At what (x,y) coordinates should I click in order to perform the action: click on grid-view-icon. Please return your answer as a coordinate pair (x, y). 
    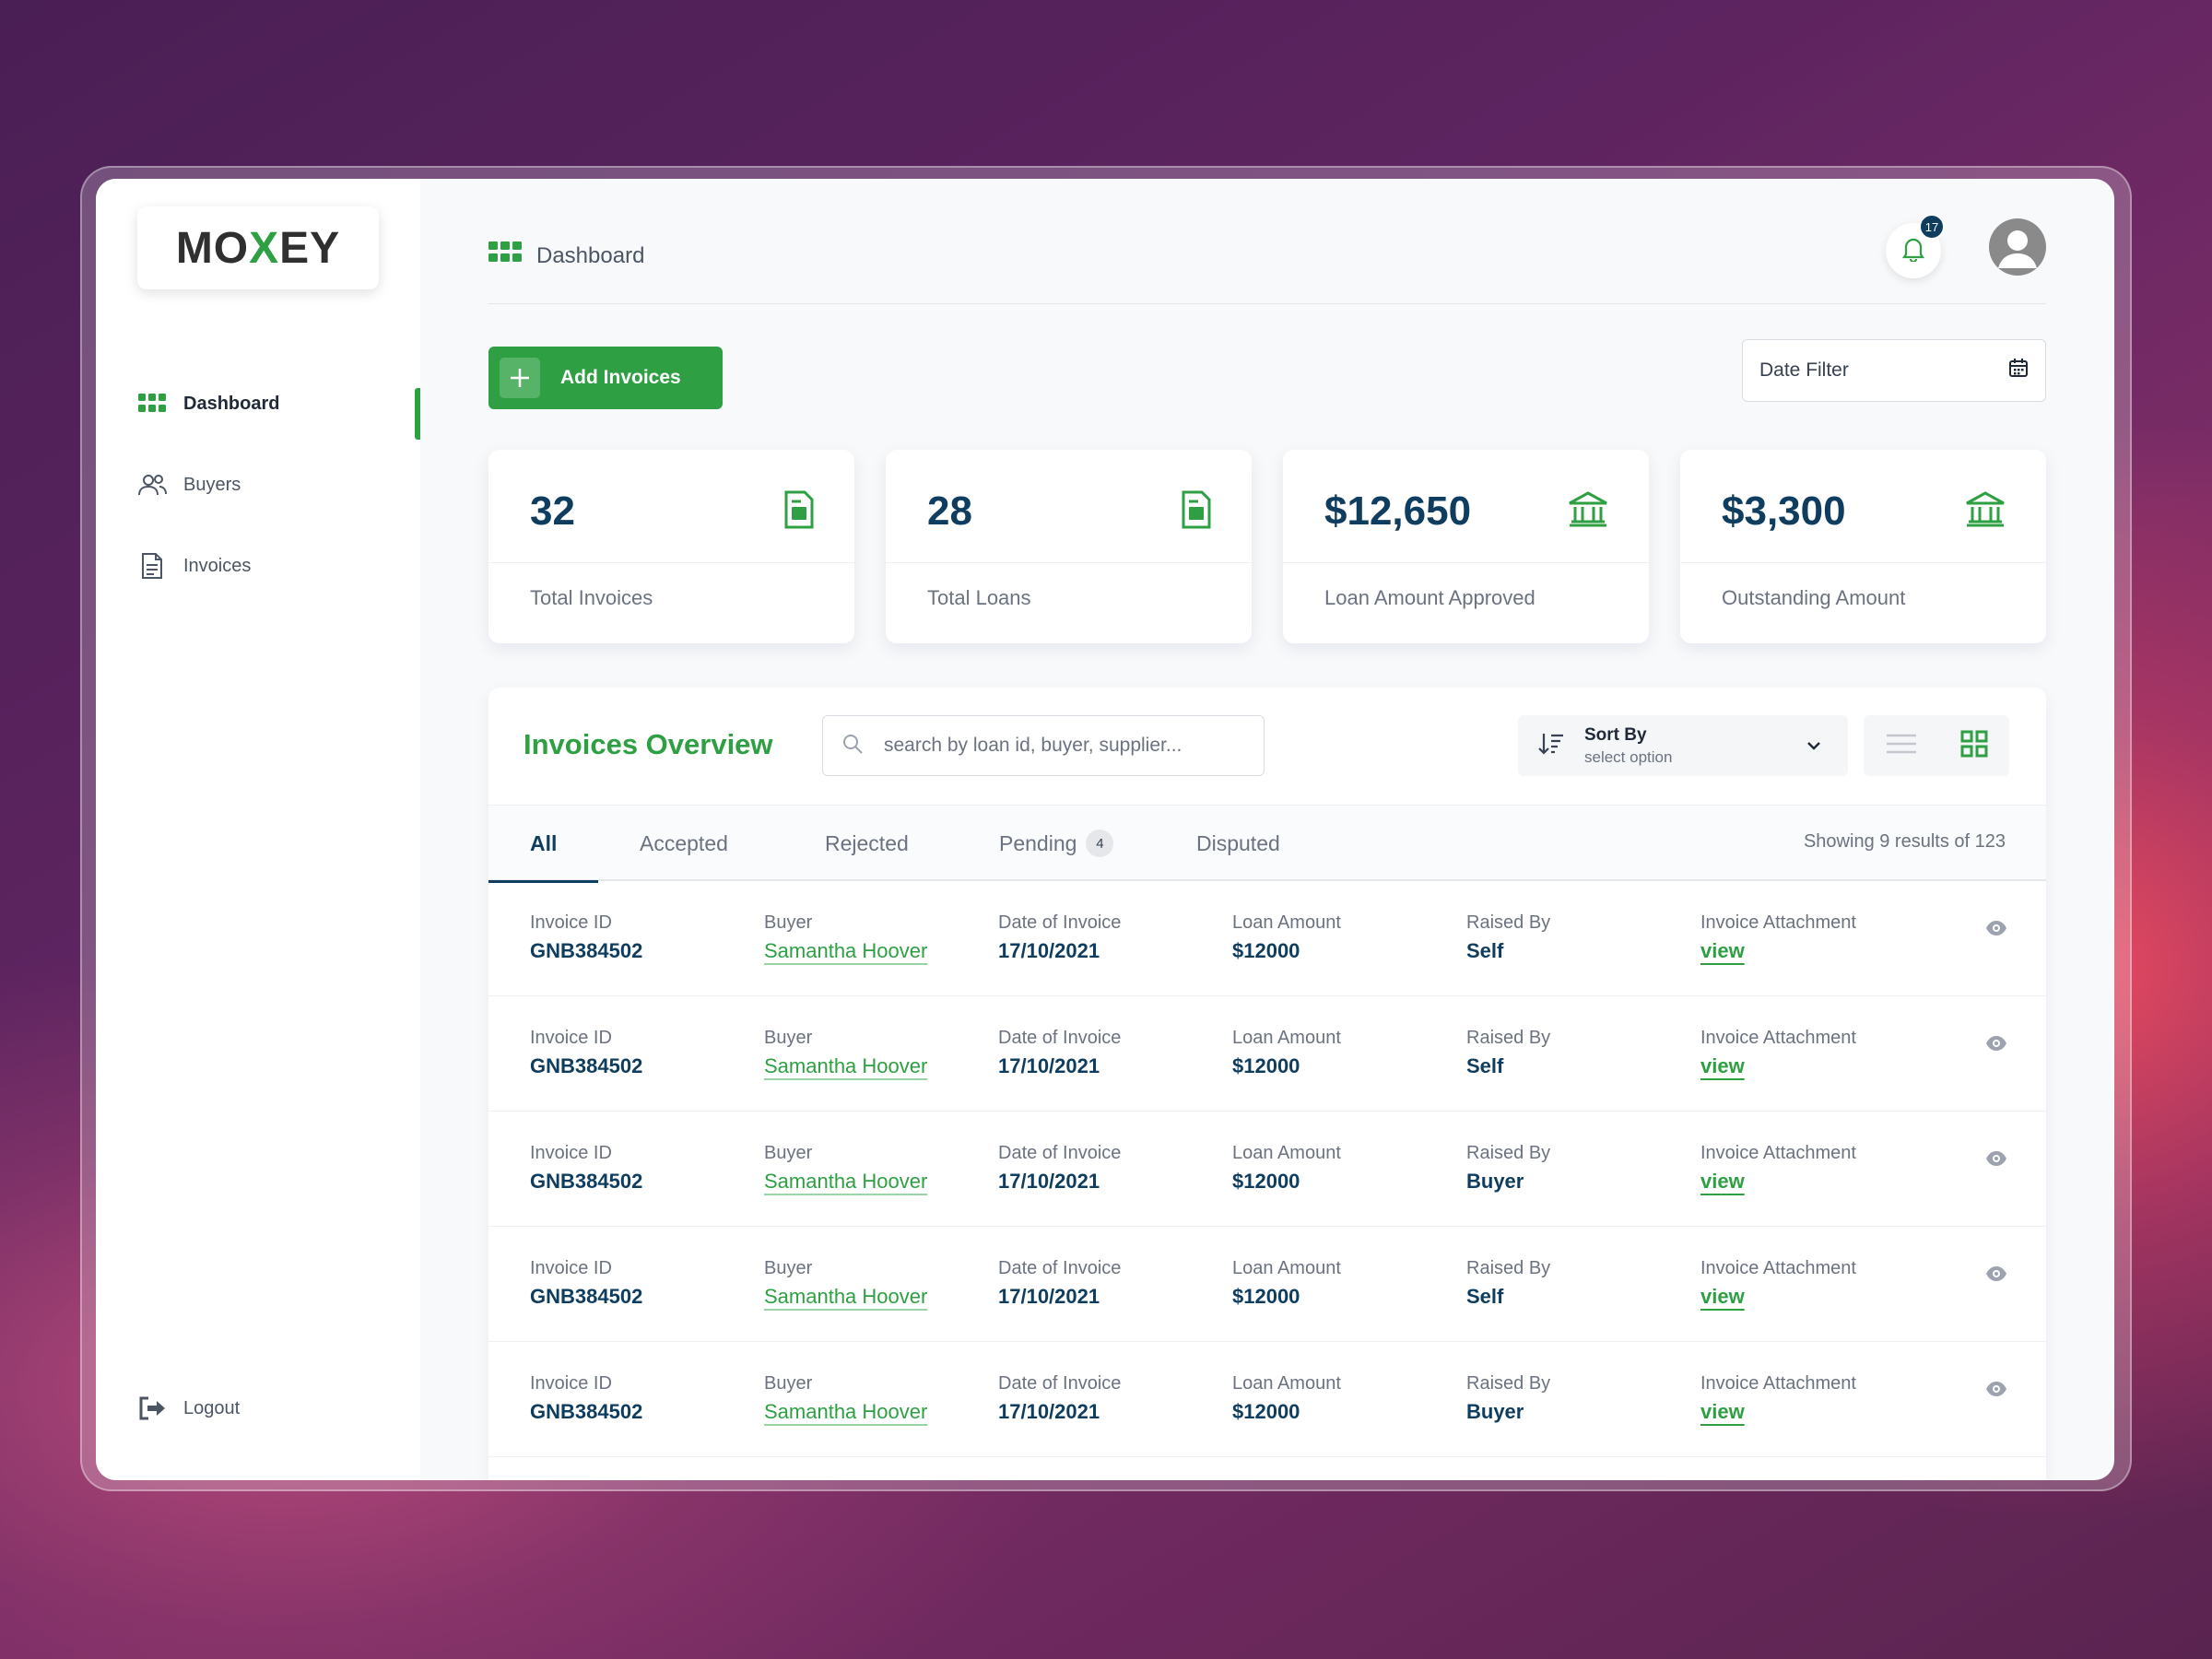
    Looking at the image, I should click on (1974, 746).